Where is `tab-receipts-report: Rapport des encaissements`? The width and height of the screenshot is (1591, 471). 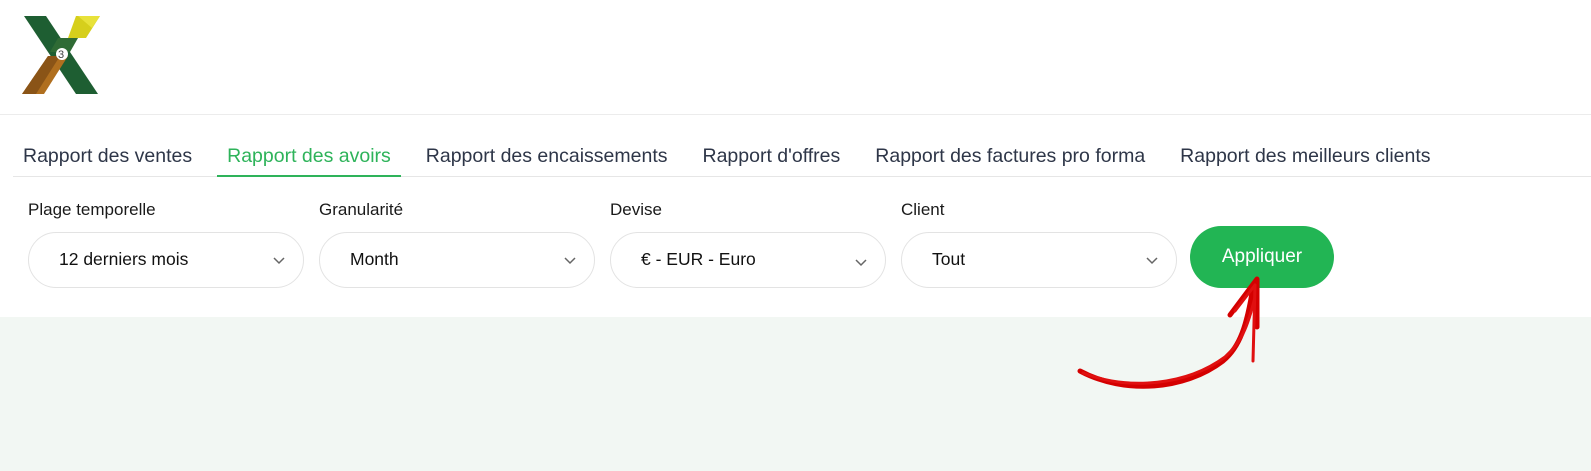 tab-receipts-report: Rapport des encaissements is located at coordinates (547, 156).